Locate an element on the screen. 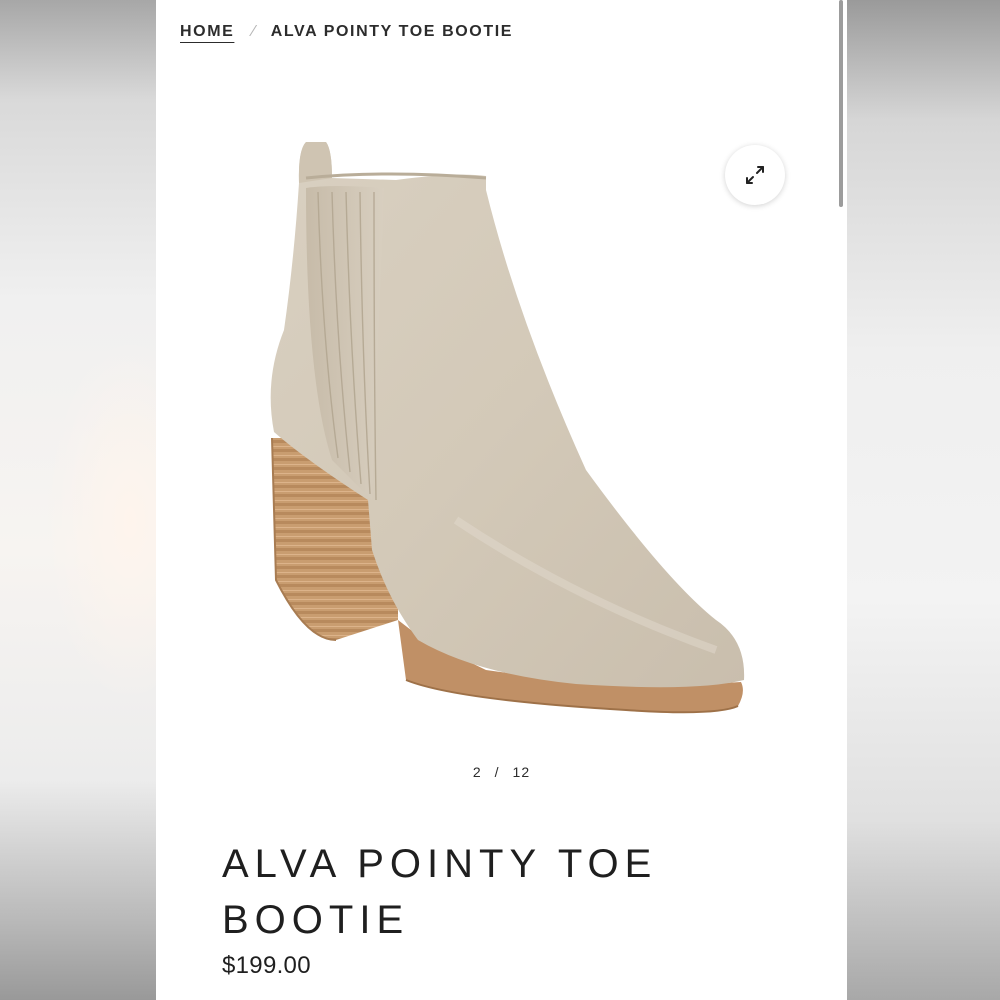 The height and width of the screenshot is (1000, 1000). product-title: ALVA POINTY TOE BOOTIE is located at coordinates (440, 892).